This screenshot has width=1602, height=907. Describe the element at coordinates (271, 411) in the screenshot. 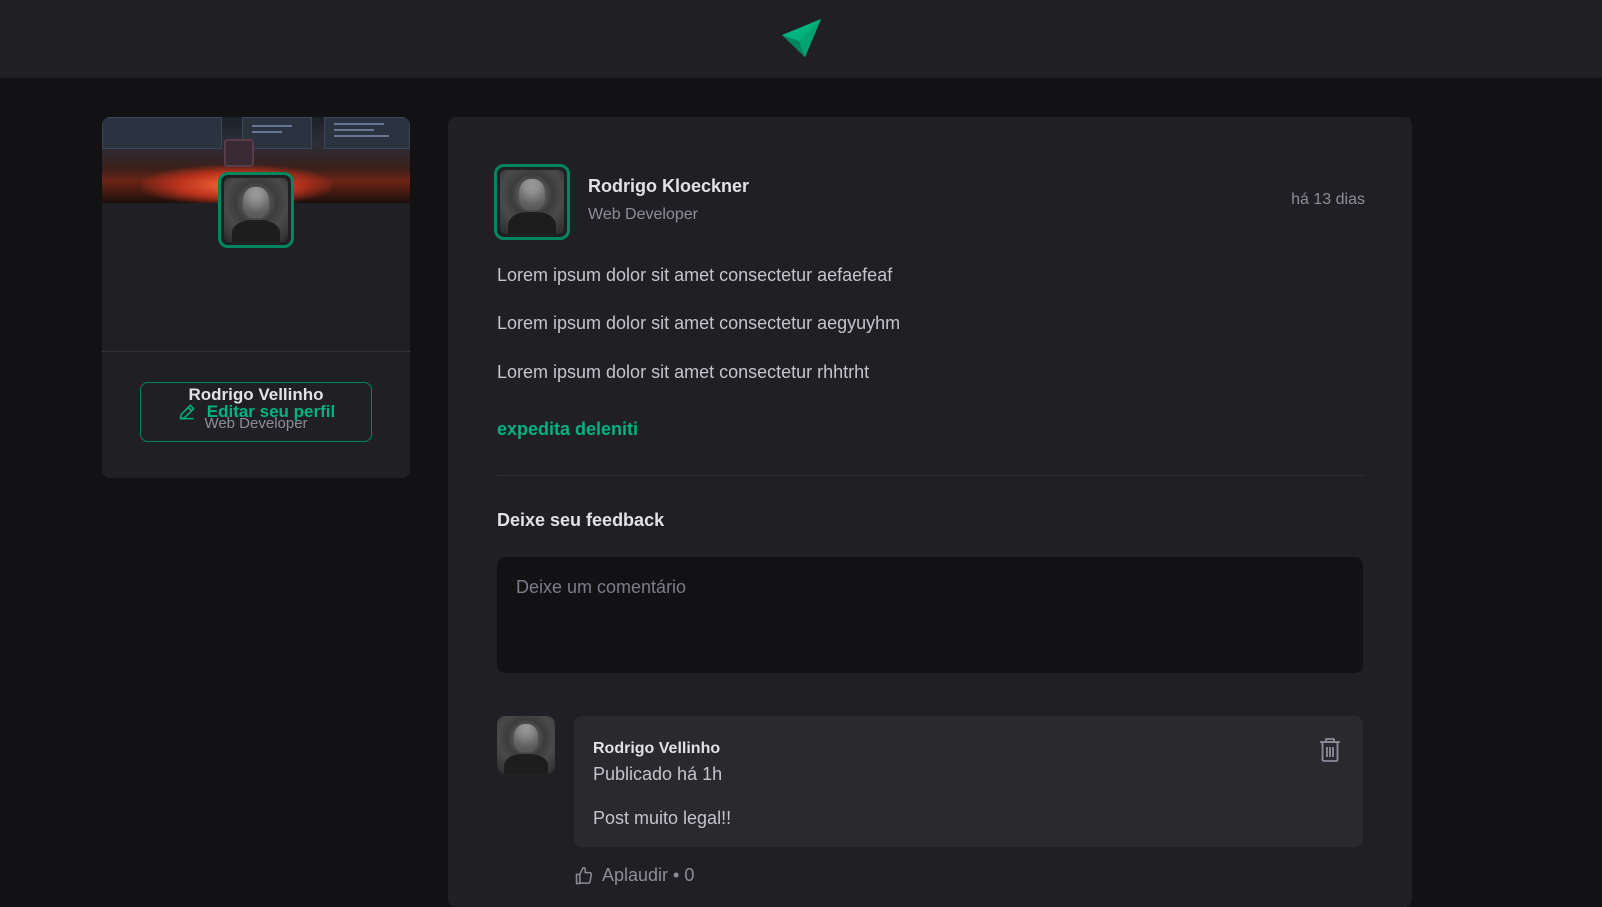

I see `edit-profile-label: Editar seu perfil` at that location.